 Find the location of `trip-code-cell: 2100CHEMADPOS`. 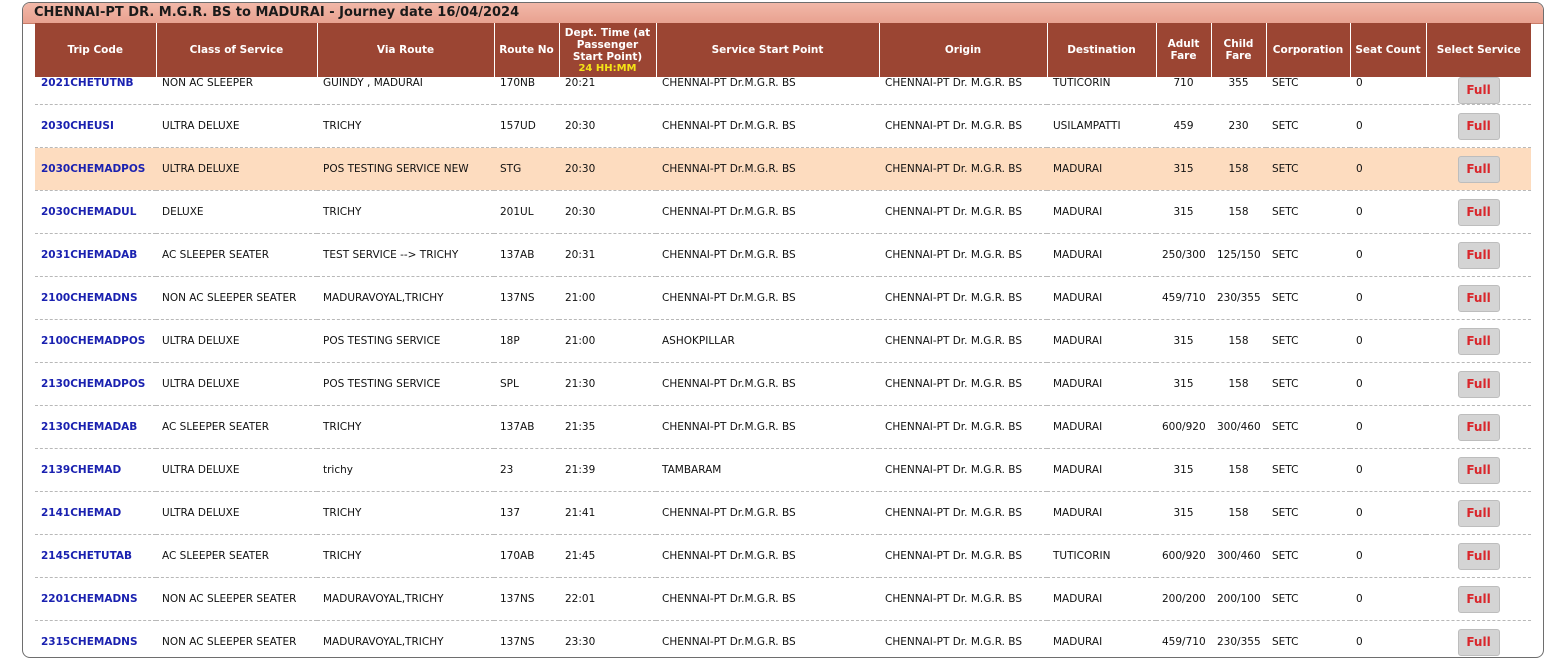

trip-code-cell: 2100CHEMADPOS is located at coordinates (95, 341).